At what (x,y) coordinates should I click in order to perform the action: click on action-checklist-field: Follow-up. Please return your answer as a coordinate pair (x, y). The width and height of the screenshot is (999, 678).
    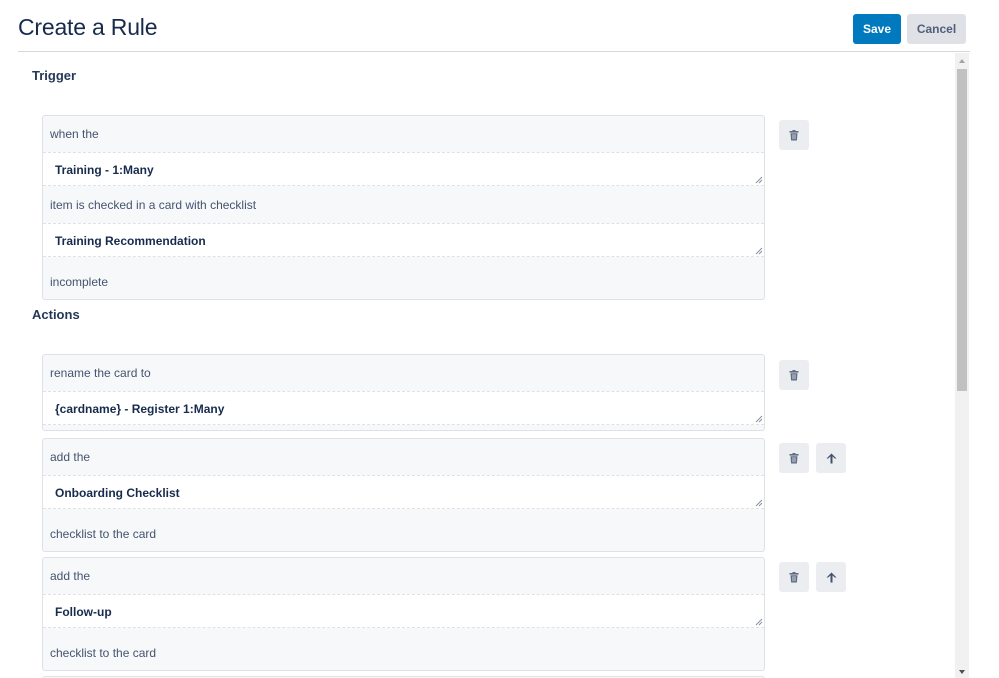
    Looking at the image, I should click on (403, 611).